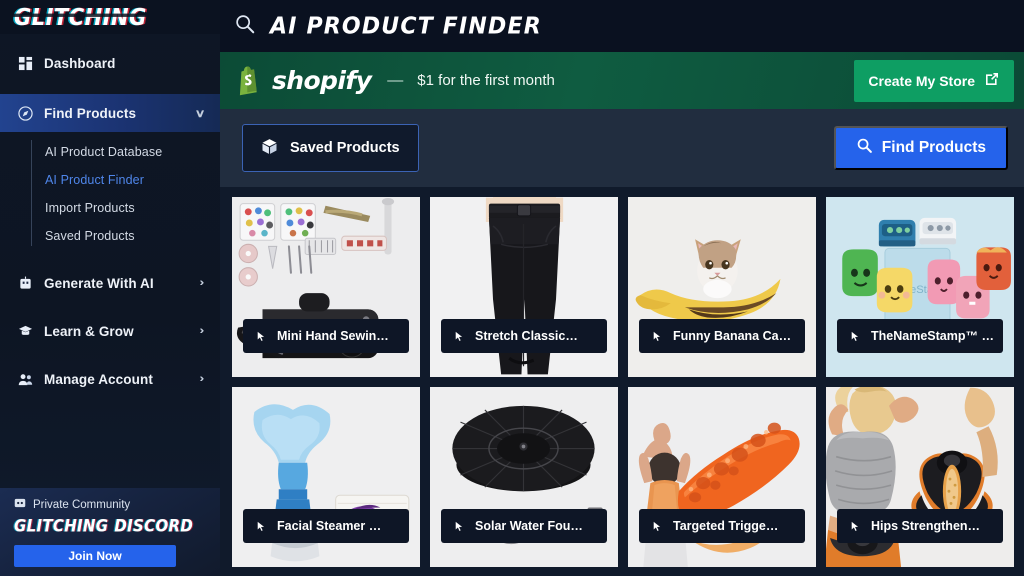 The image size is (1024, 576). Describe the element at coordinates (345, 148) in the screenshot. I see `saved-products-label: Saved Products` at that location.